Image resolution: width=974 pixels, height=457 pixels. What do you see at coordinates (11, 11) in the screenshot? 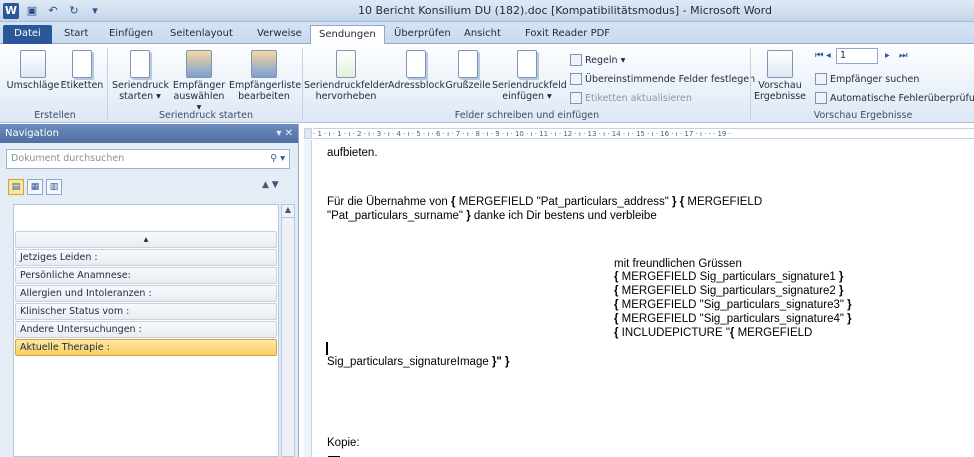
I see `word-app-icon: W` at bounding box center [11, 11].